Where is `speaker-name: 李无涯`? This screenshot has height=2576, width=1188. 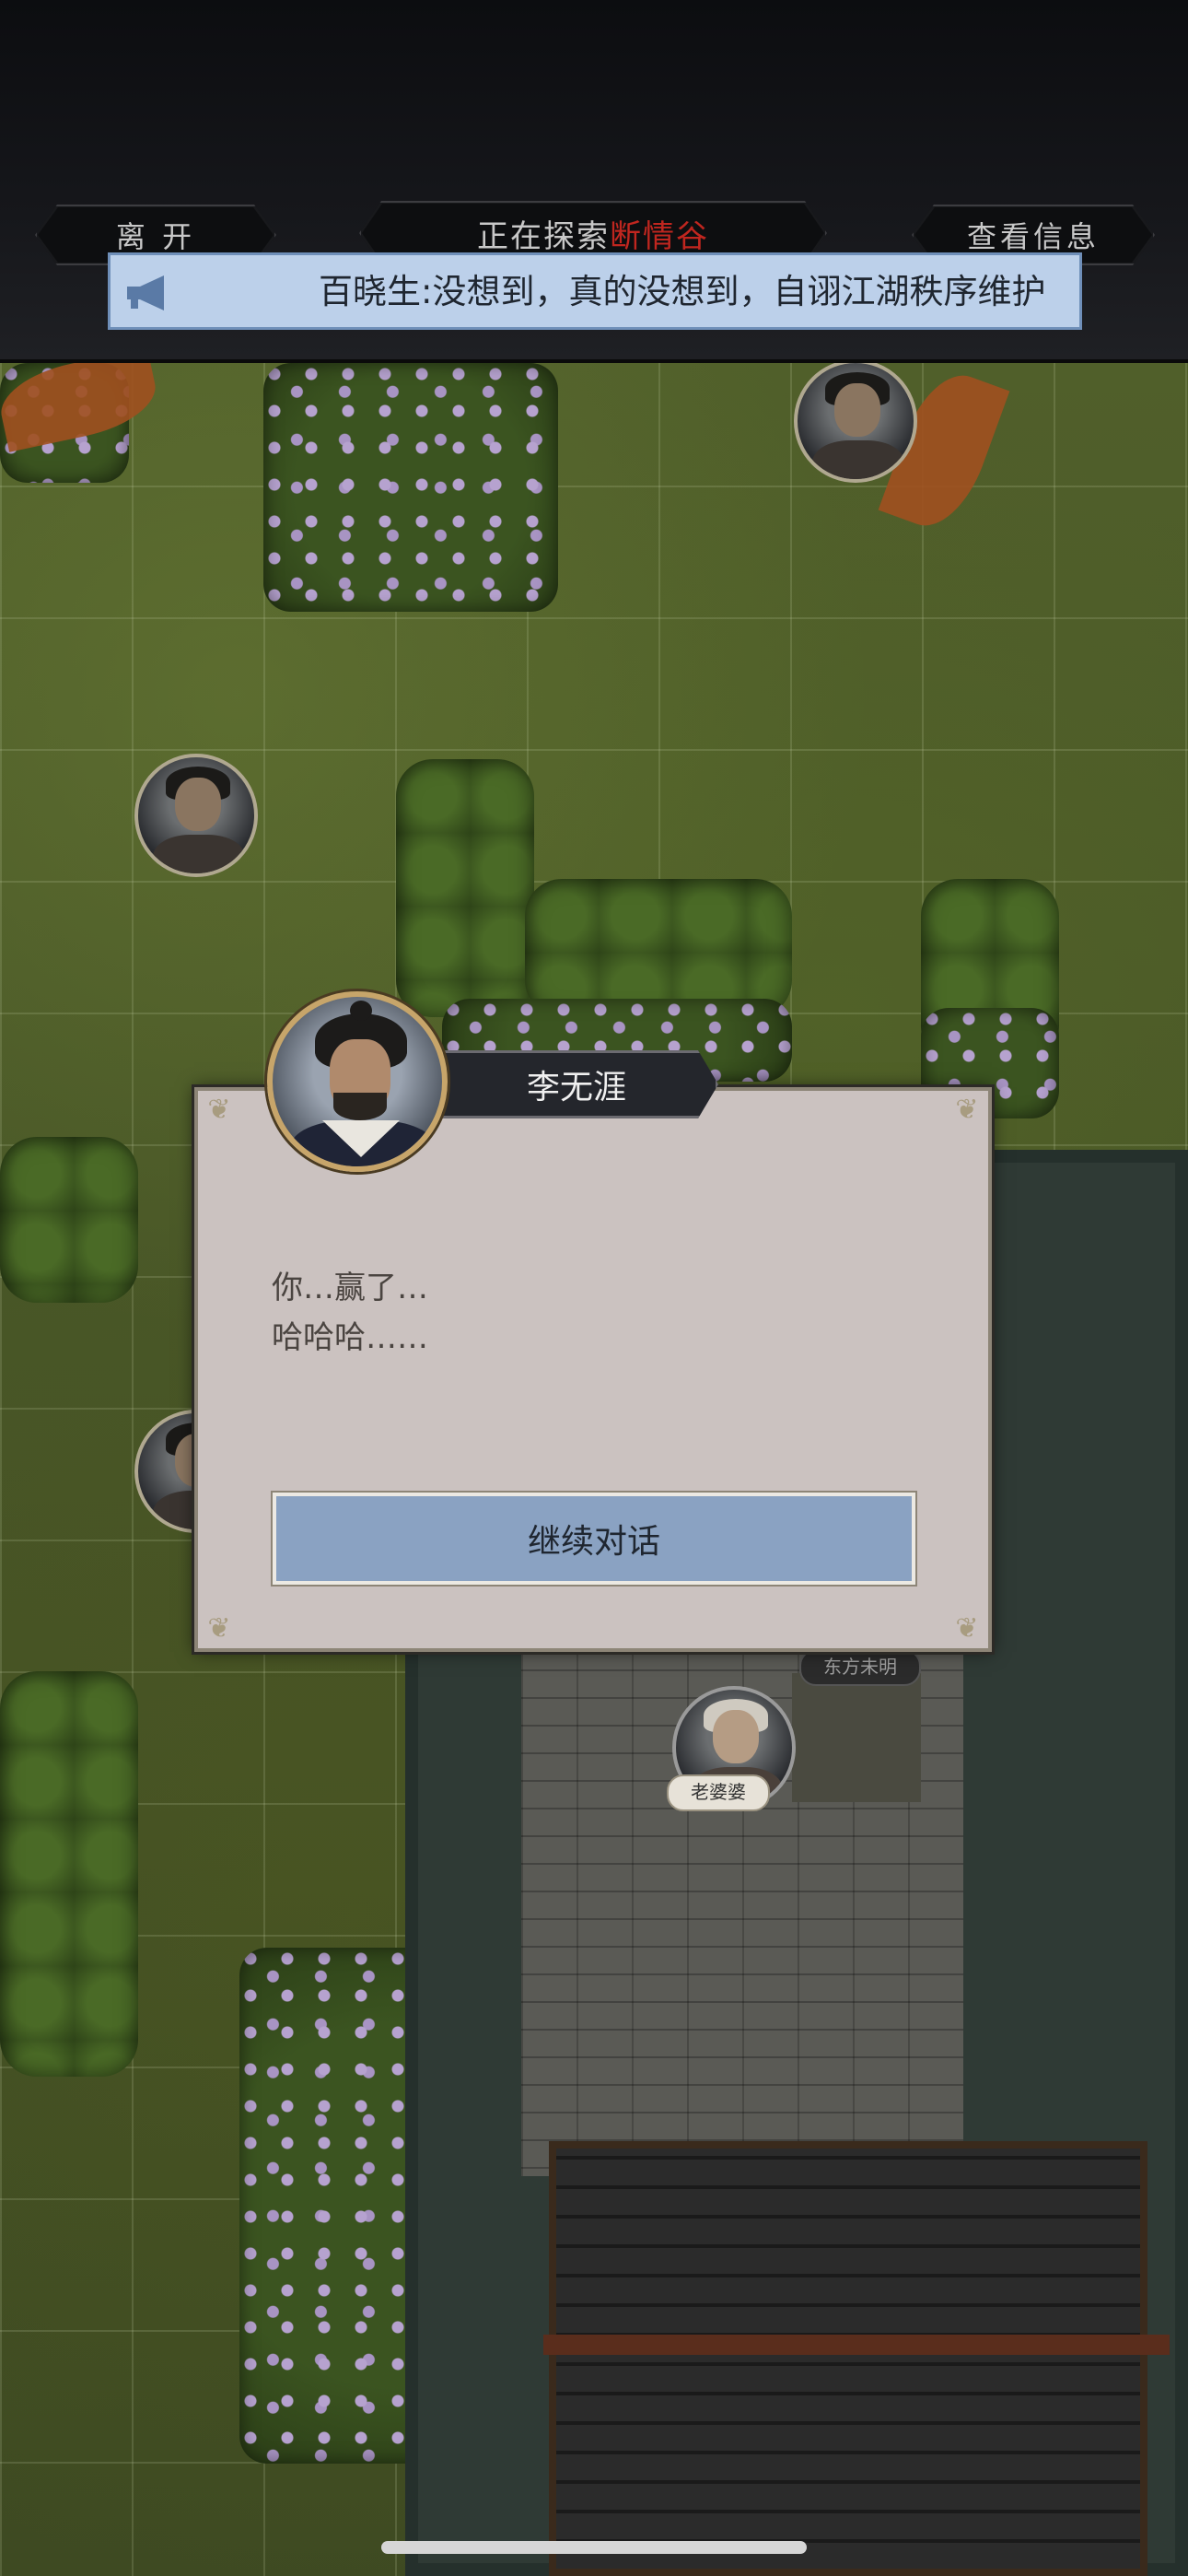
speaker-name: 李无涯 is located at coordinates (576, 1088).